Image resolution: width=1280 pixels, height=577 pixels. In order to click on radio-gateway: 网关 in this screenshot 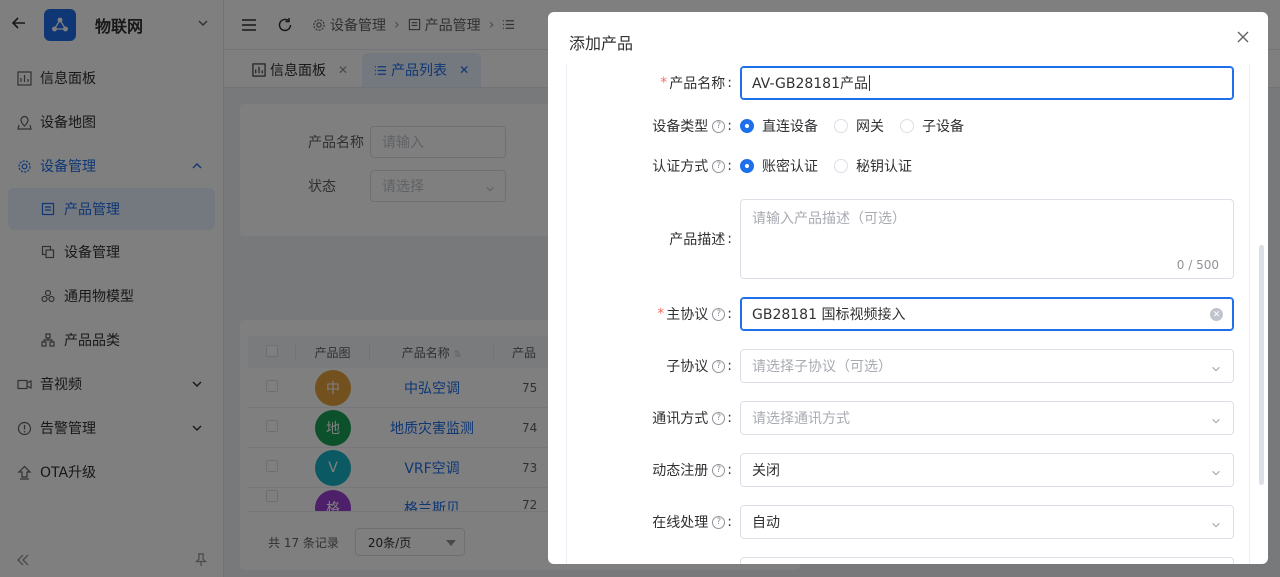, I will do `click(859, 126)`.